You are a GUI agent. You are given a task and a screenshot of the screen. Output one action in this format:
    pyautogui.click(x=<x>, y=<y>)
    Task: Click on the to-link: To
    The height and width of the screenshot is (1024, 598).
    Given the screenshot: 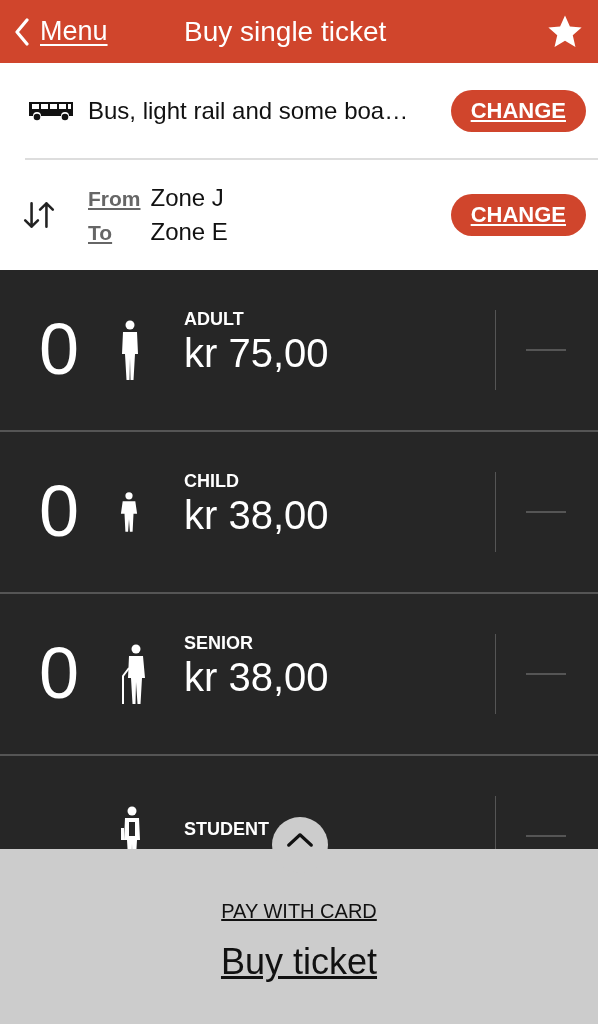 What is the action you would take?
    pyautogui.click(x=114, y=233)
    